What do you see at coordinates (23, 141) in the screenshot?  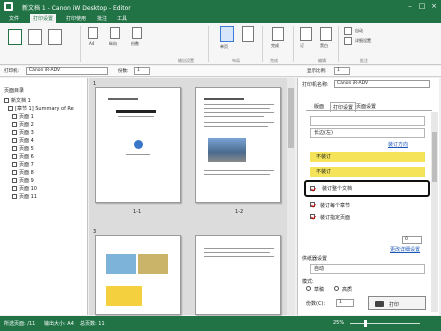 I see `tree-page-item: 页面 4` at bounding box center [23, 141].